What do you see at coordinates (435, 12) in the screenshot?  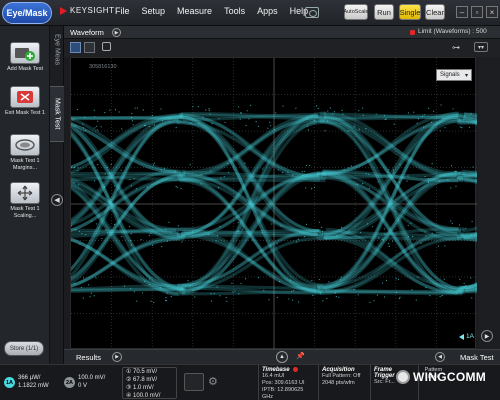 I see `clear-button: Clear` at bounding box center [435, 12].